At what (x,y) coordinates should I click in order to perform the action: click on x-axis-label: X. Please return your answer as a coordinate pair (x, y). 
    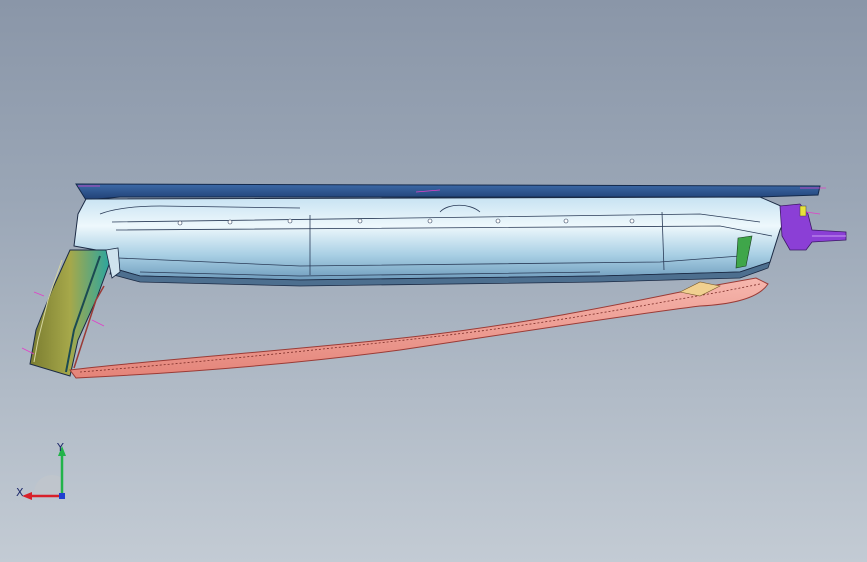
    Looking at the image, I should click on (20, 492).